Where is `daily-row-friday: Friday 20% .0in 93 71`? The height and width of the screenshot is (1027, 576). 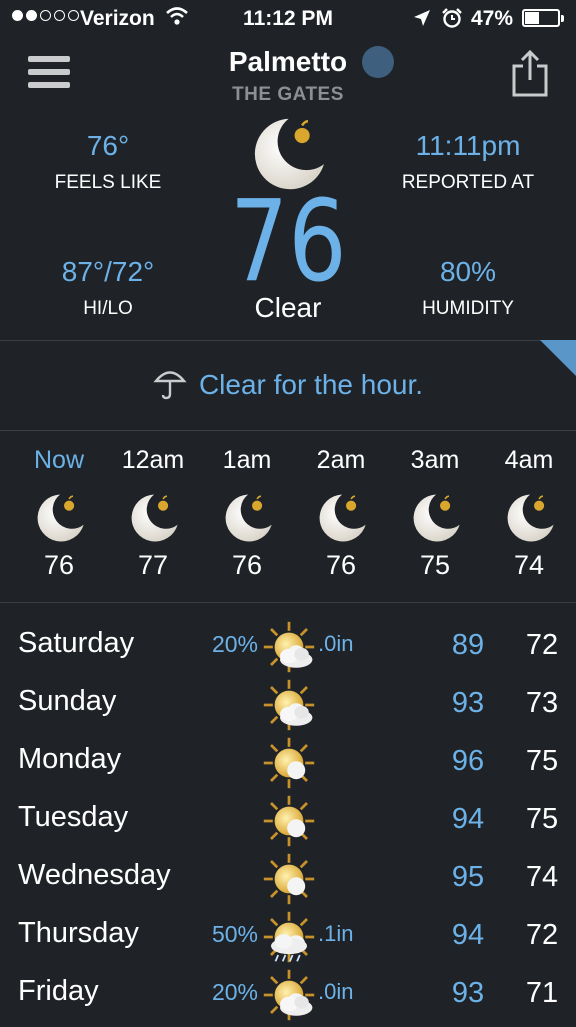
daily-row-friday: Friday 20% .0in 93 71 is located at coordinates (288, 994).